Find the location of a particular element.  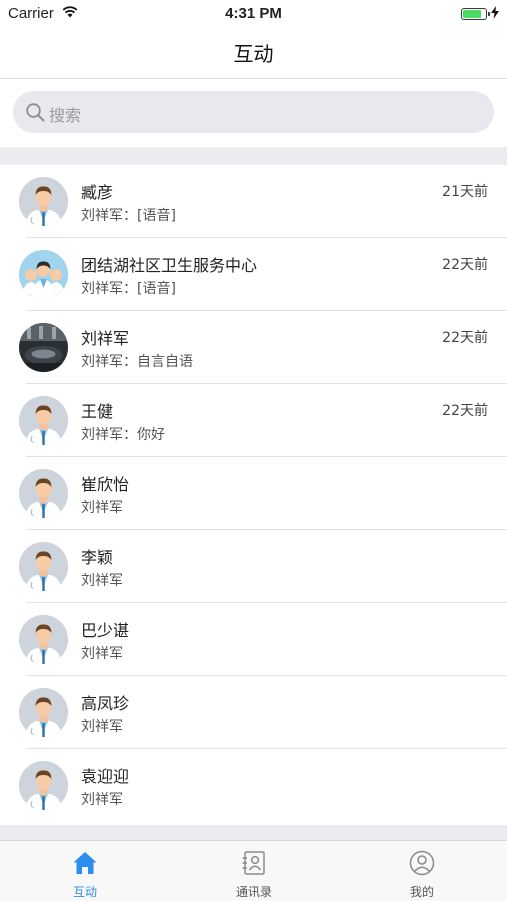

contact-name: 高凤珍 is located at coordinates (105, 703).